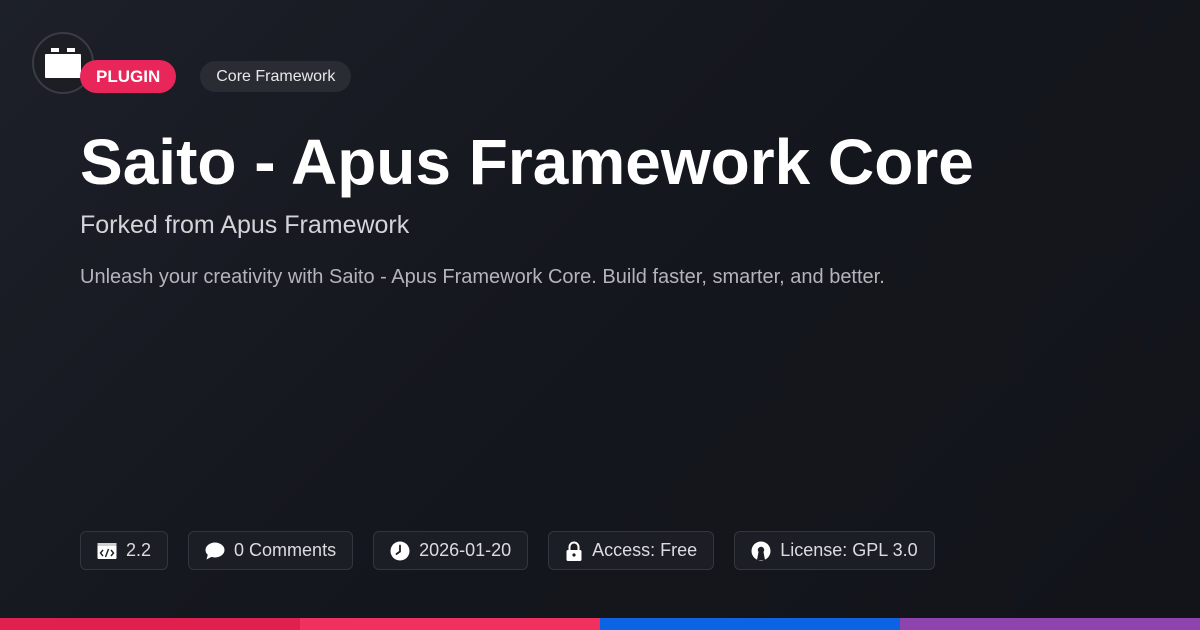 This screenshot has height=630, width=1200. Describe the element at coordinates (215, 550) in the screenshot. I see `comment-bubble-icon` at that location.